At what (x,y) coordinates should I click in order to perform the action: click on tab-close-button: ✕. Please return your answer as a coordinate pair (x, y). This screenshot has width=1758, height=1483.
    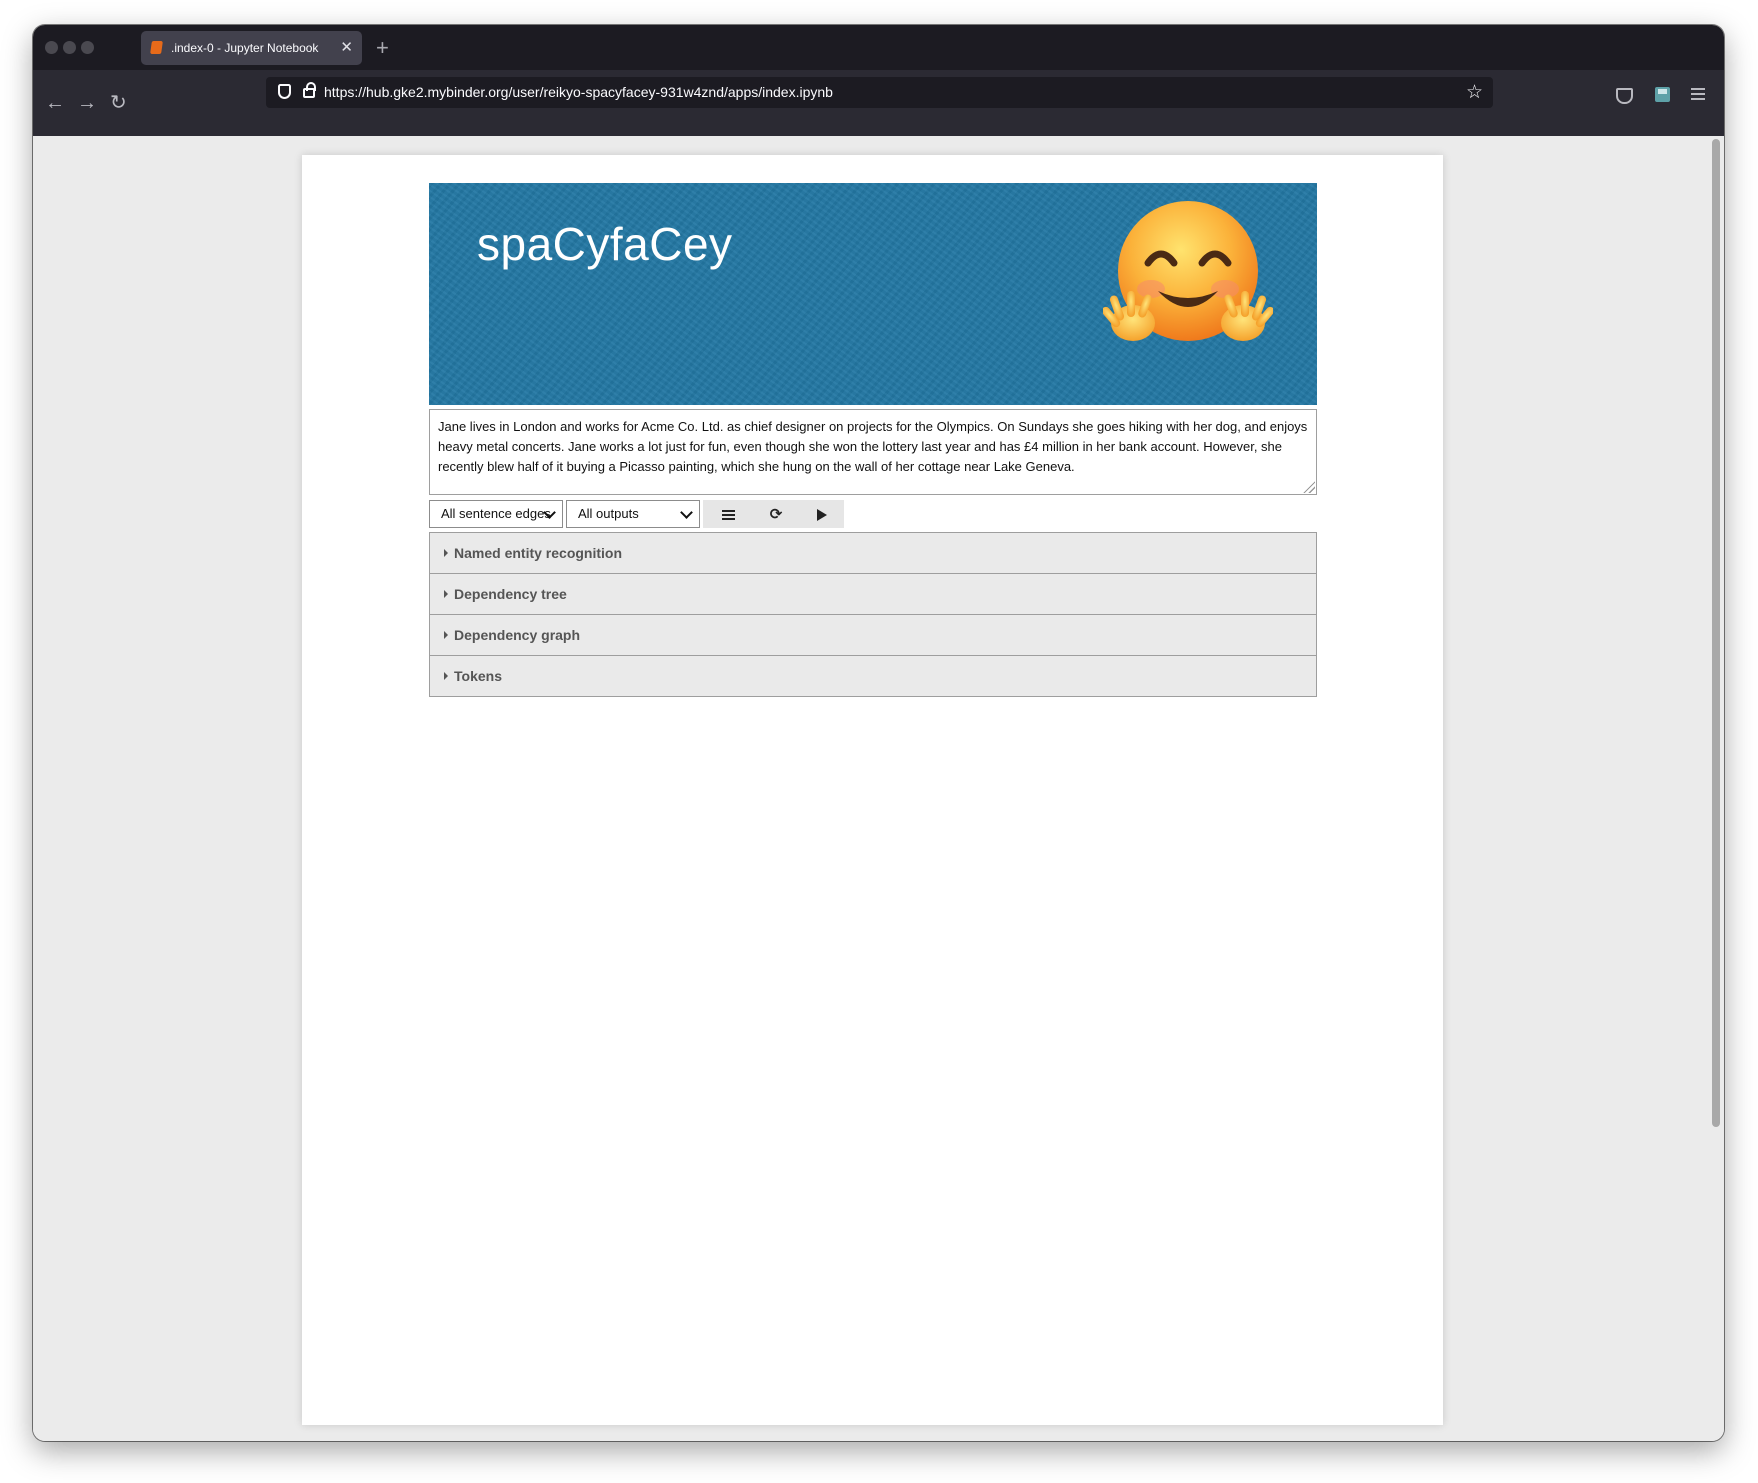
    Looking at the image, I should click on (346, 48).